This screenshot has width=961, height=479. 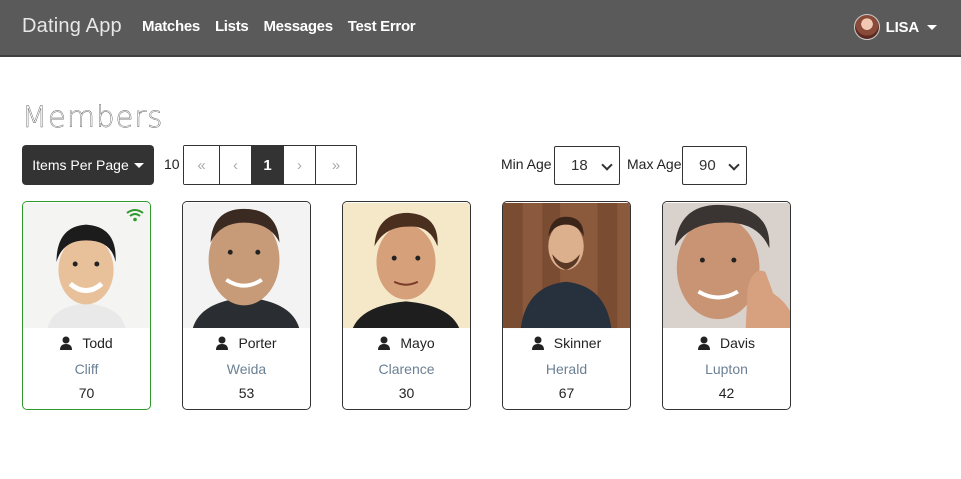 I want to click on member-card: Porter Weida 53, so click(x=246, y=305).